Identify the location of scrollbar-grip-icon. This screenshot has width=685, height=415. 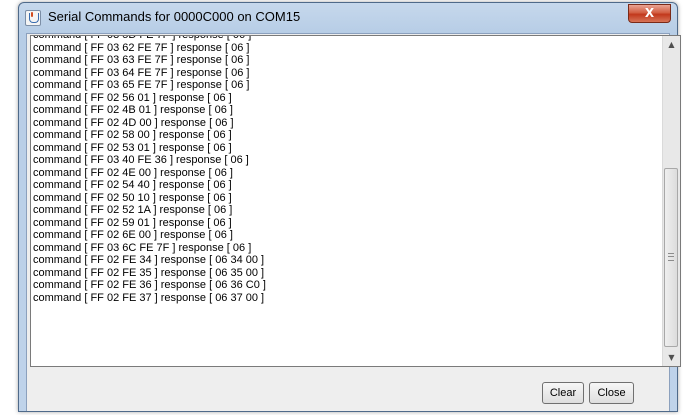
(671, 257).